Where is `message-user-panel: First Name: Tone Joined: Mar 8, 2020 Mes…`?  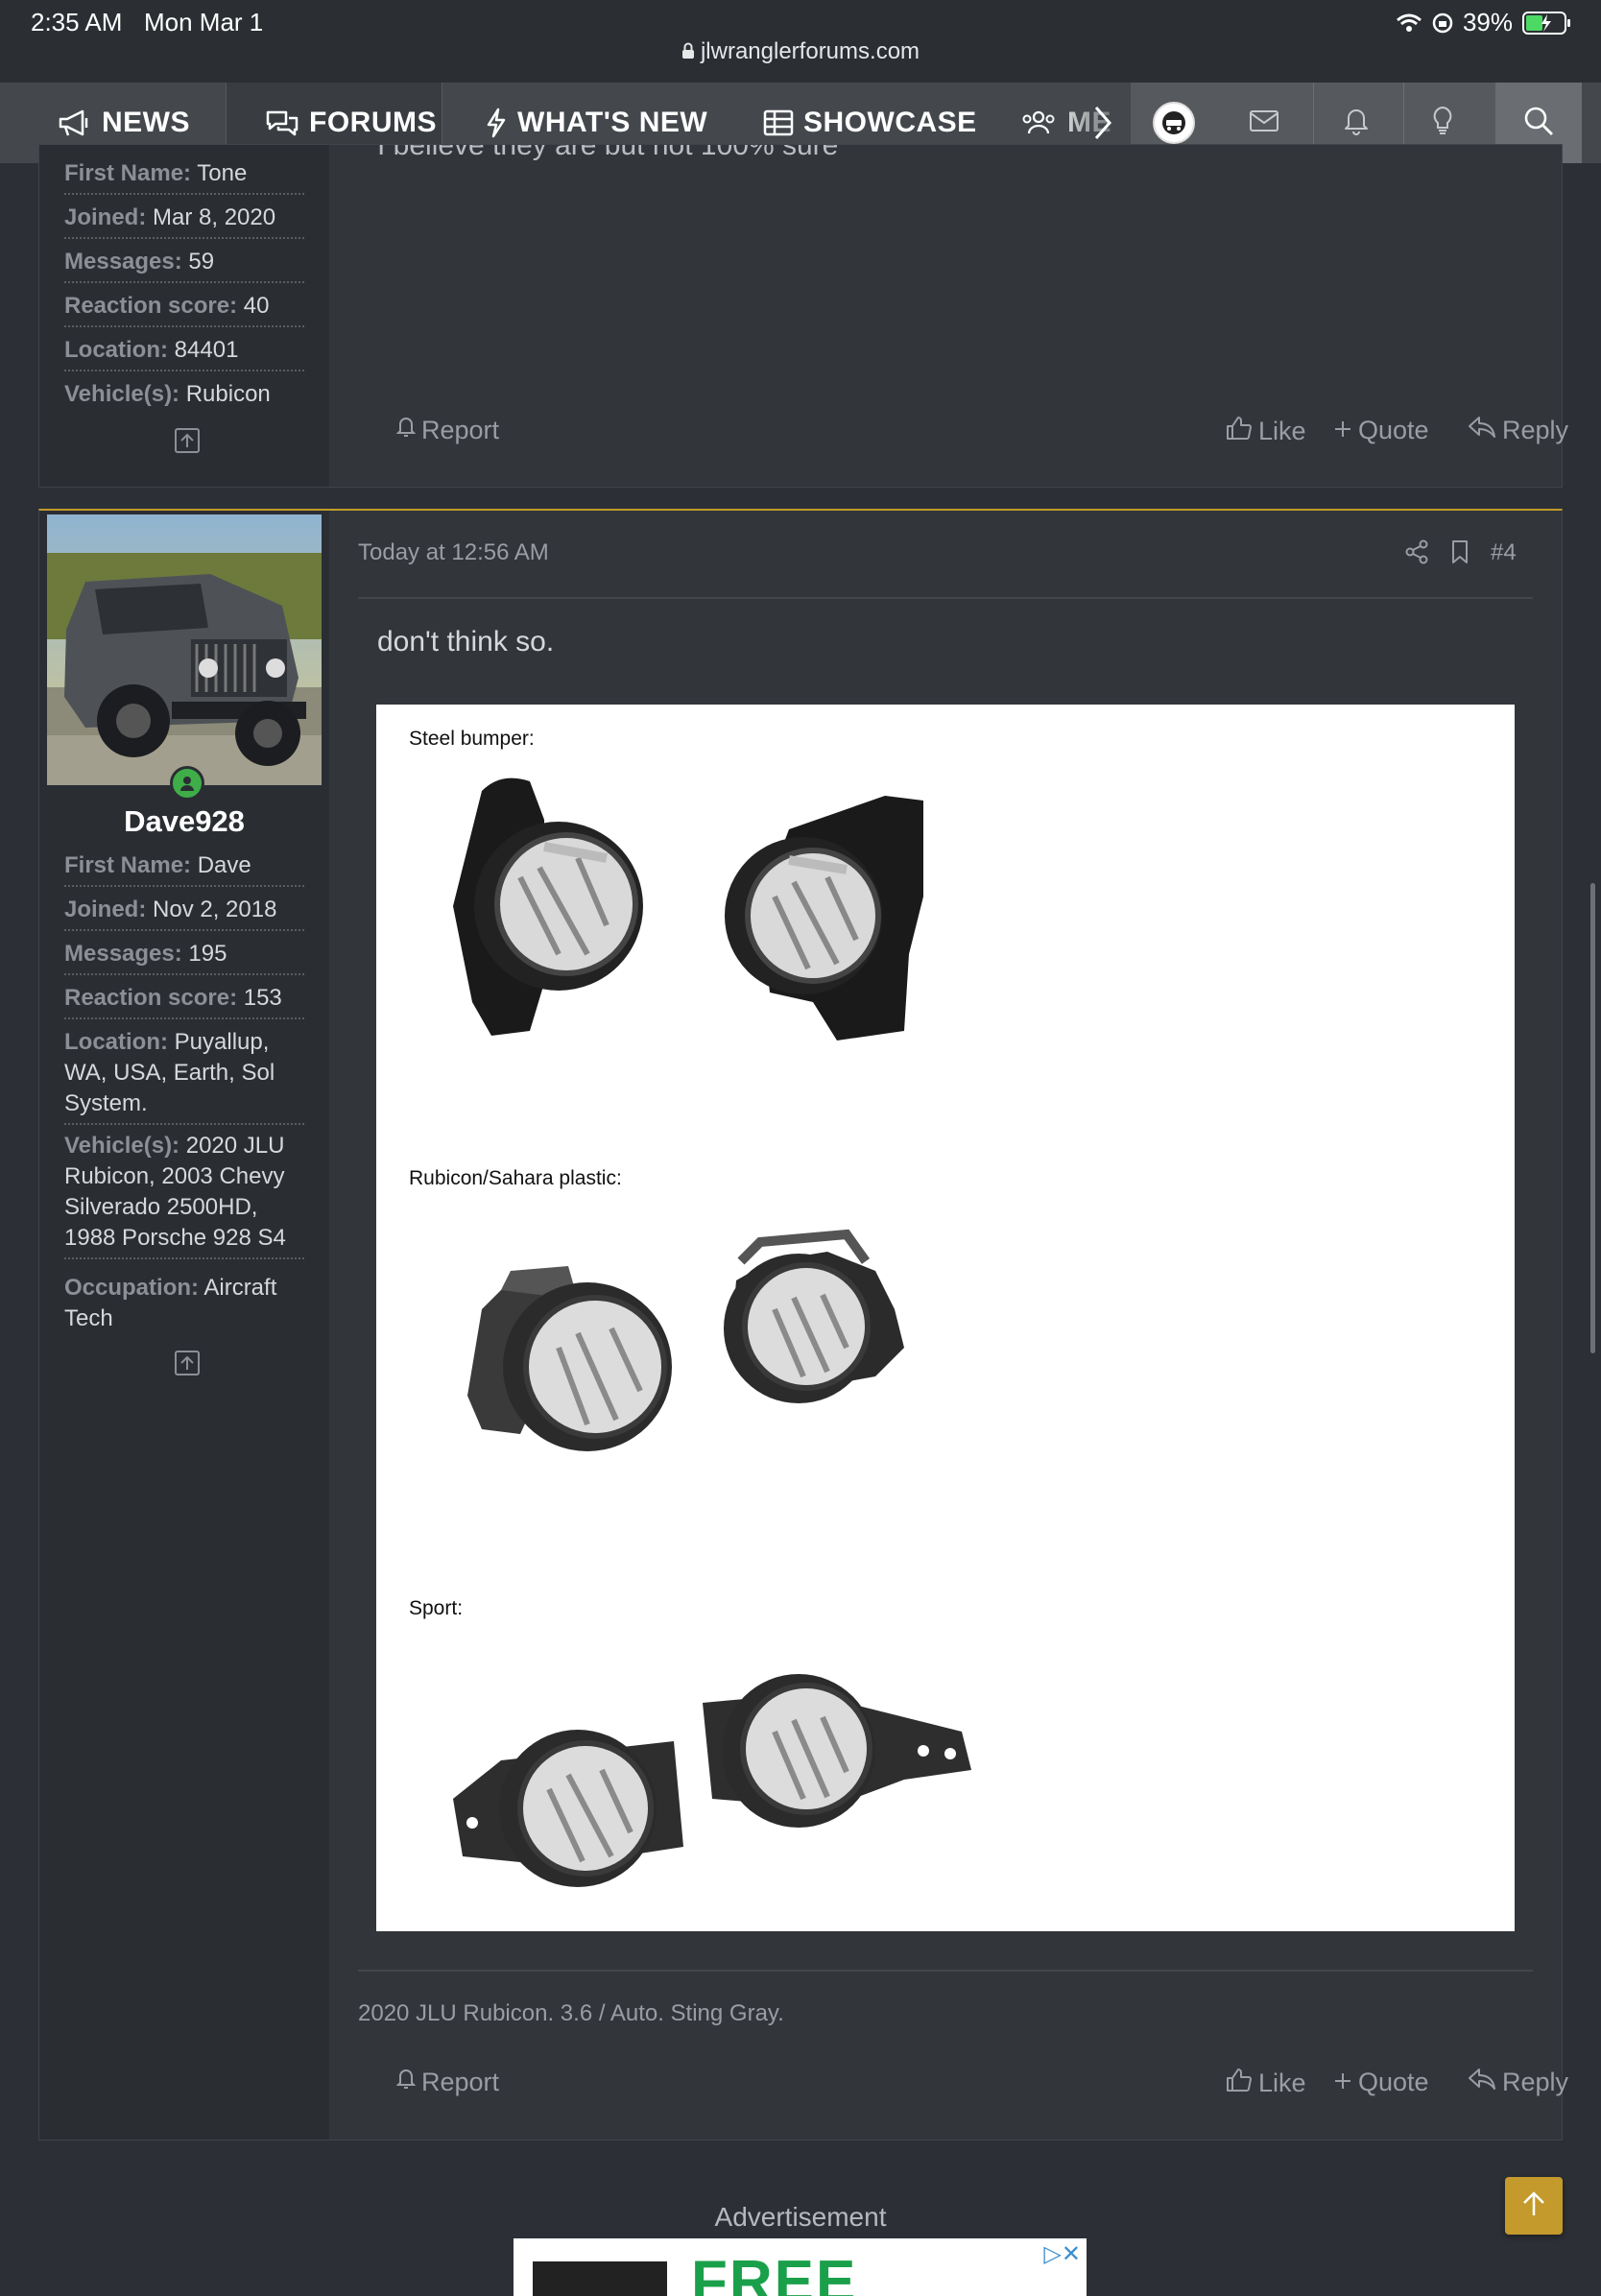 message-user-panel: First Name: Tone Joined: Mar 8, 2020 Mes… is located at coordinates (184, 316).